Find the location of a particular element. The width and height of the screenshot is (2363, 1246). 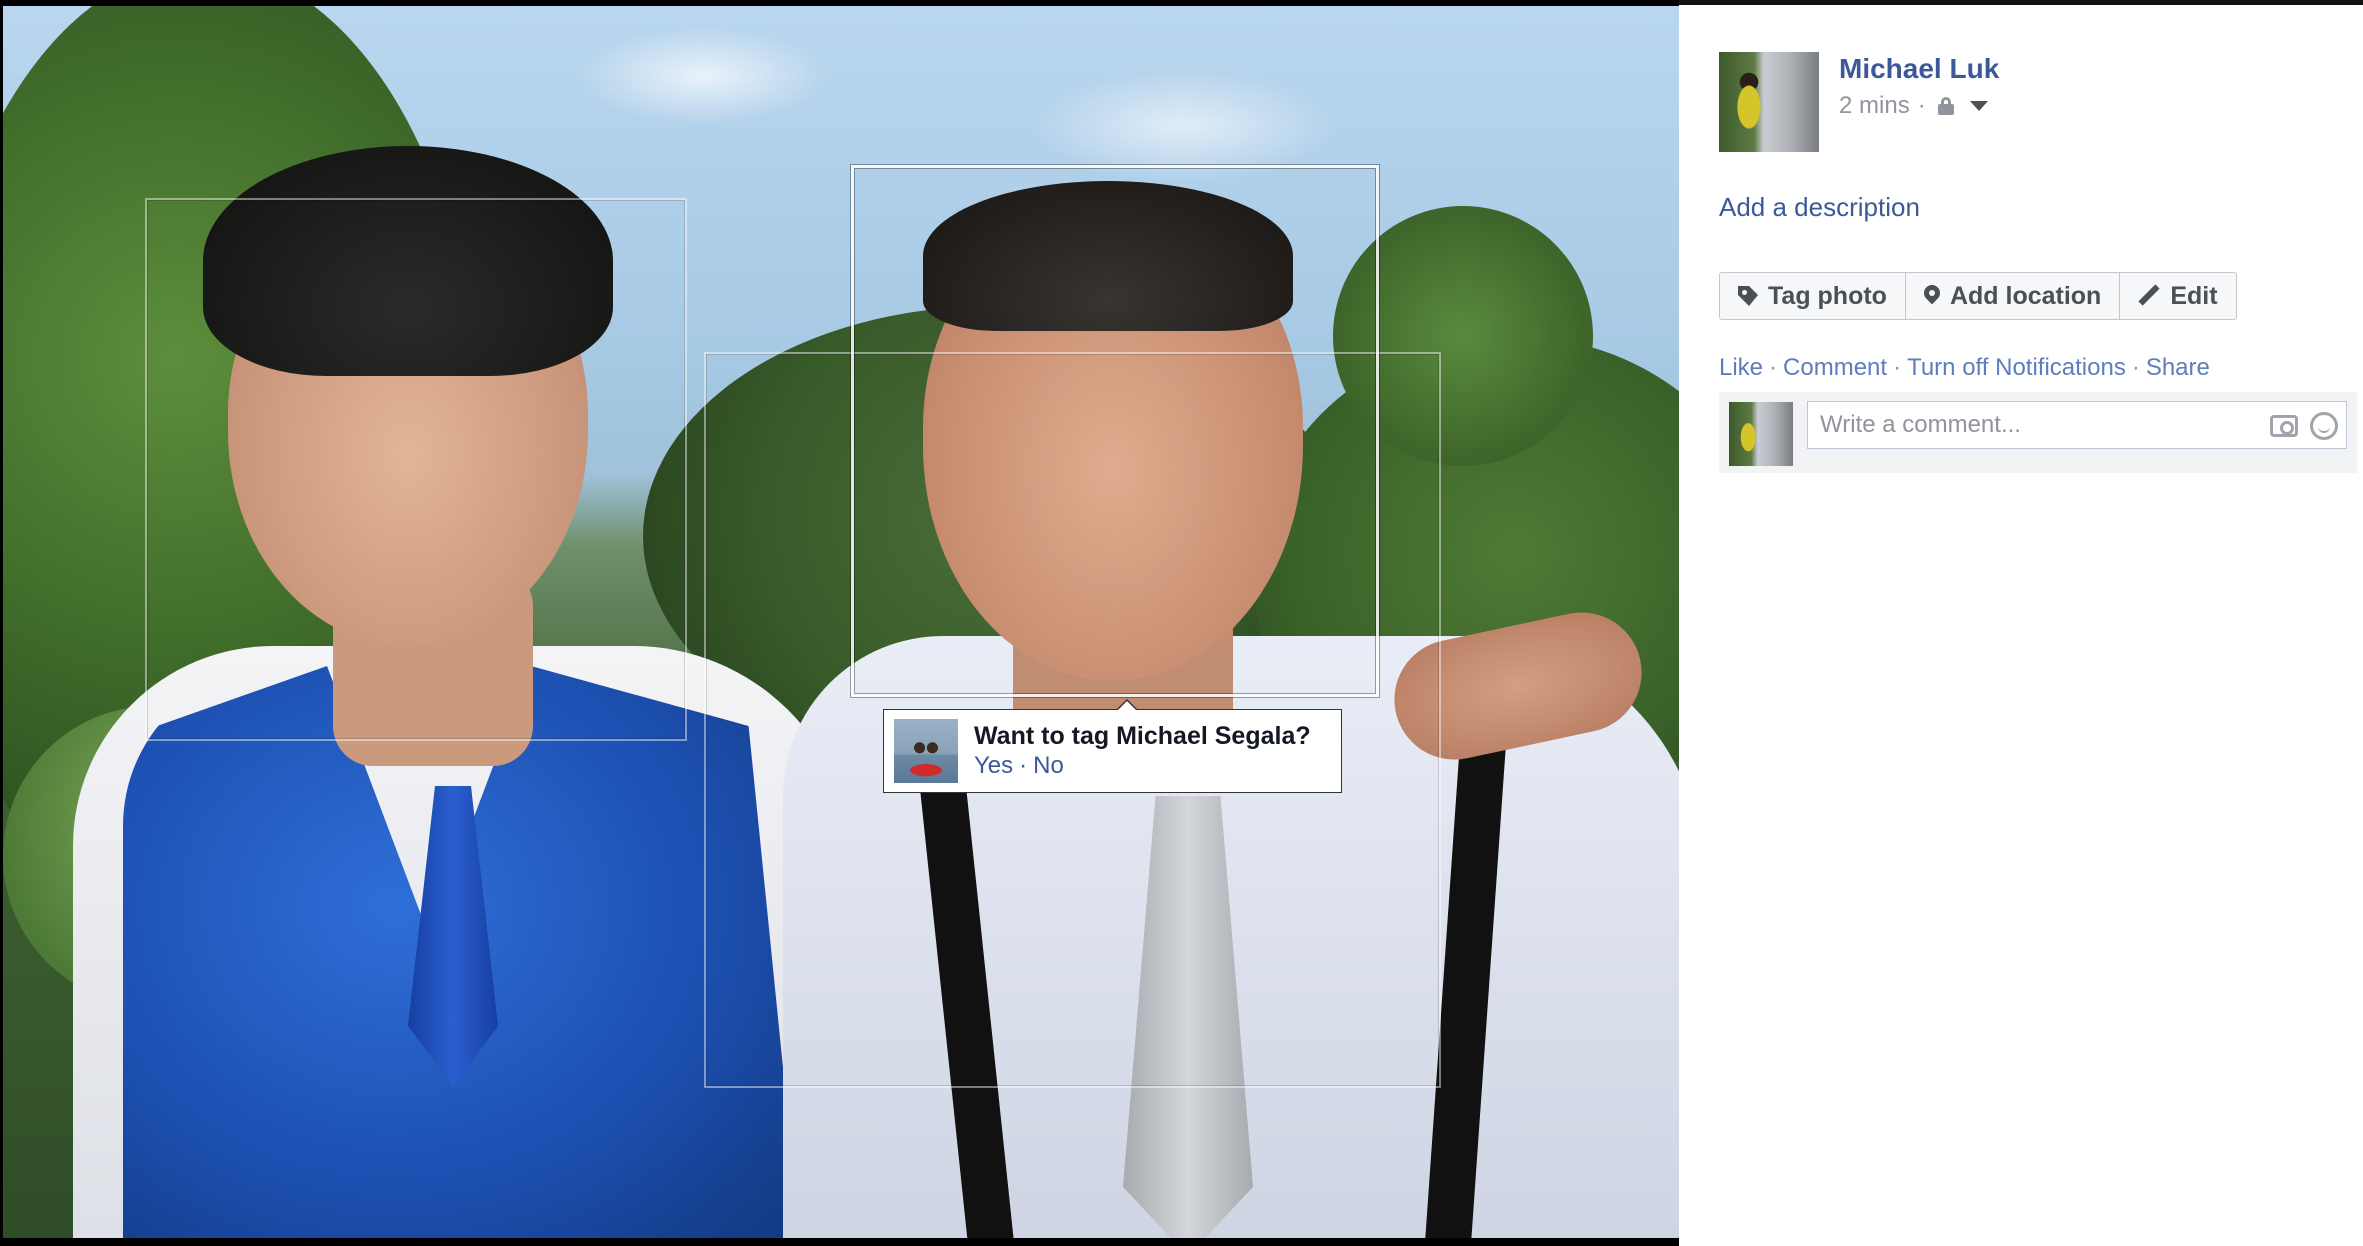

post-timestamp: 2 mins is located at coordinates (1874, 106).